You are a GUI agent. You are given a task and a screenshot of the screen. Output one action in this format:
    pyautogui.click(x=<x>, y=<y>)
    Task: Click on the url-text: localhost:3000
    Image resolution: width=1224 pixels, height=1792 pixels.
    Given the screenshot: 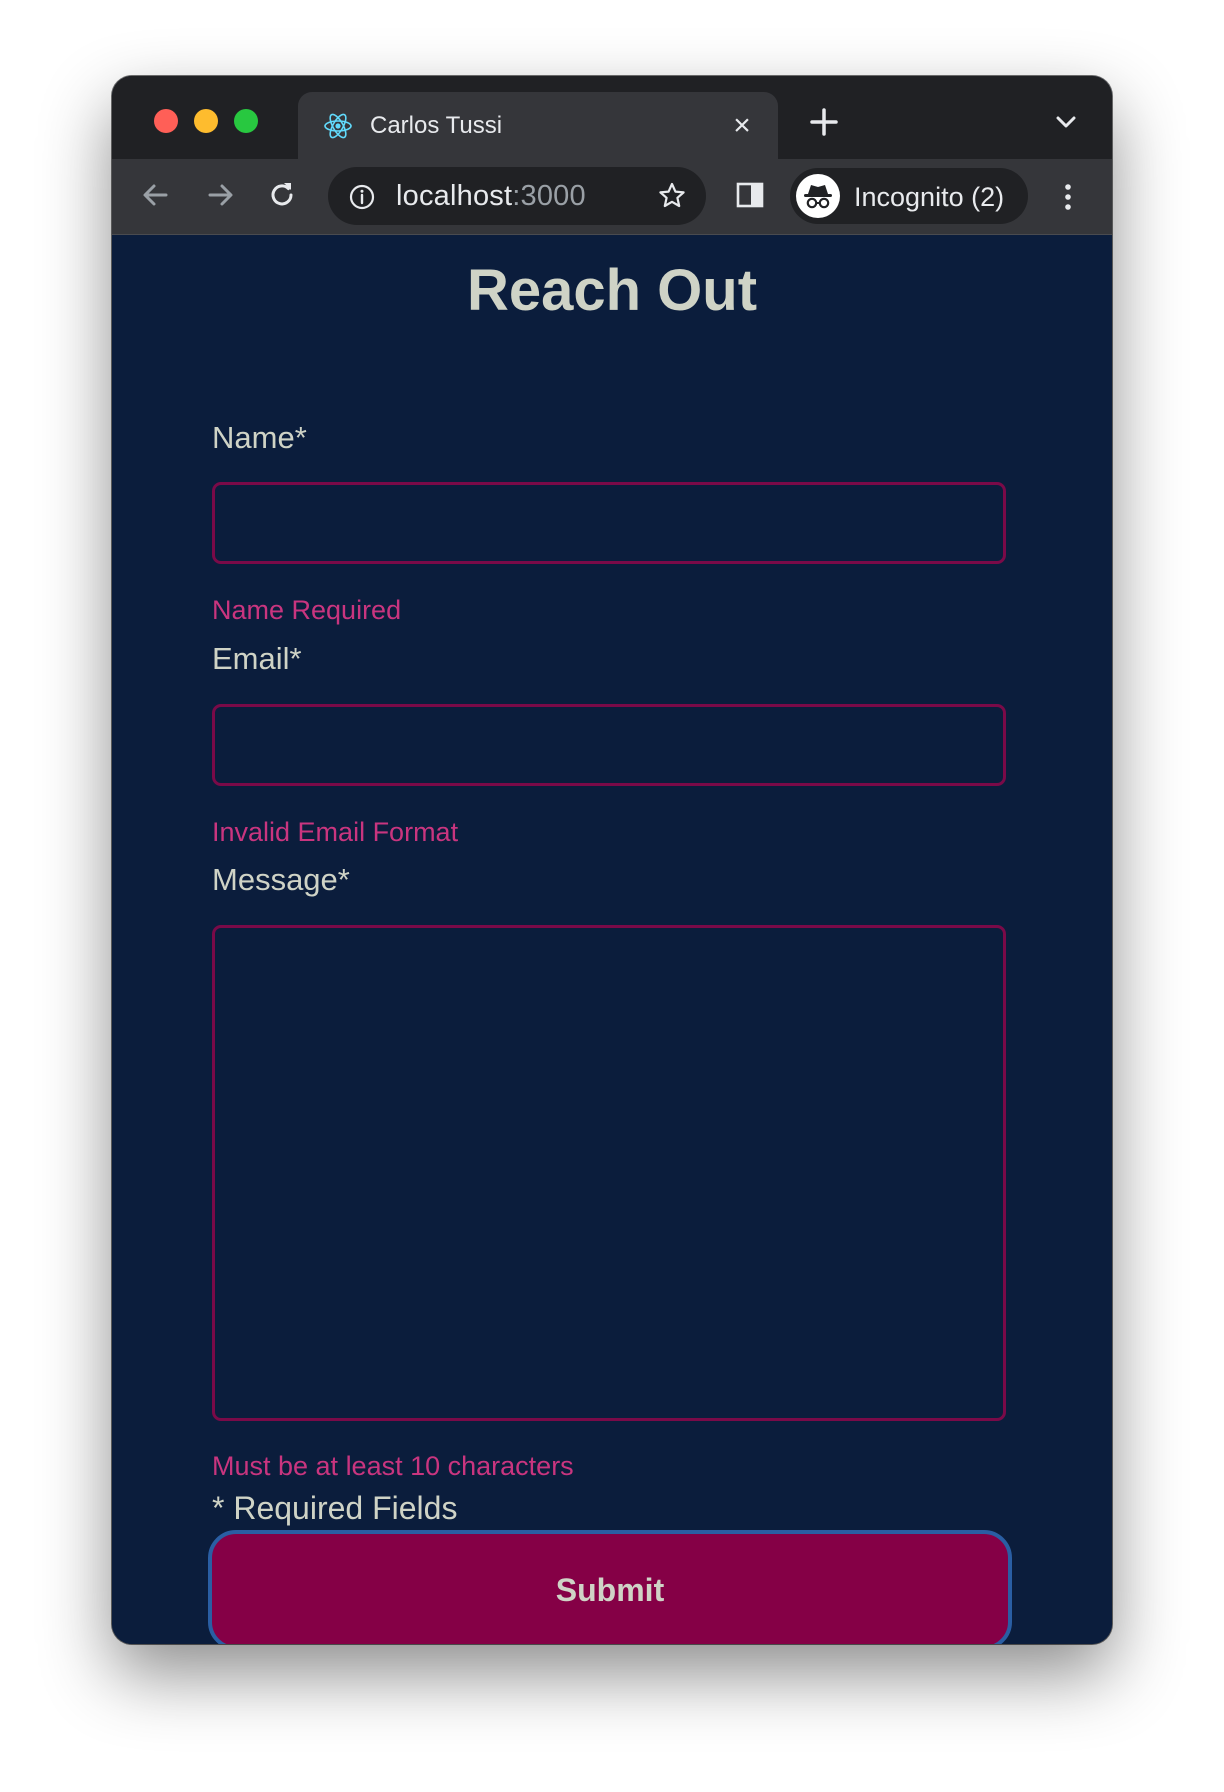 What is the action you would take?
    pyautogui.click(x=491, y=196)
    